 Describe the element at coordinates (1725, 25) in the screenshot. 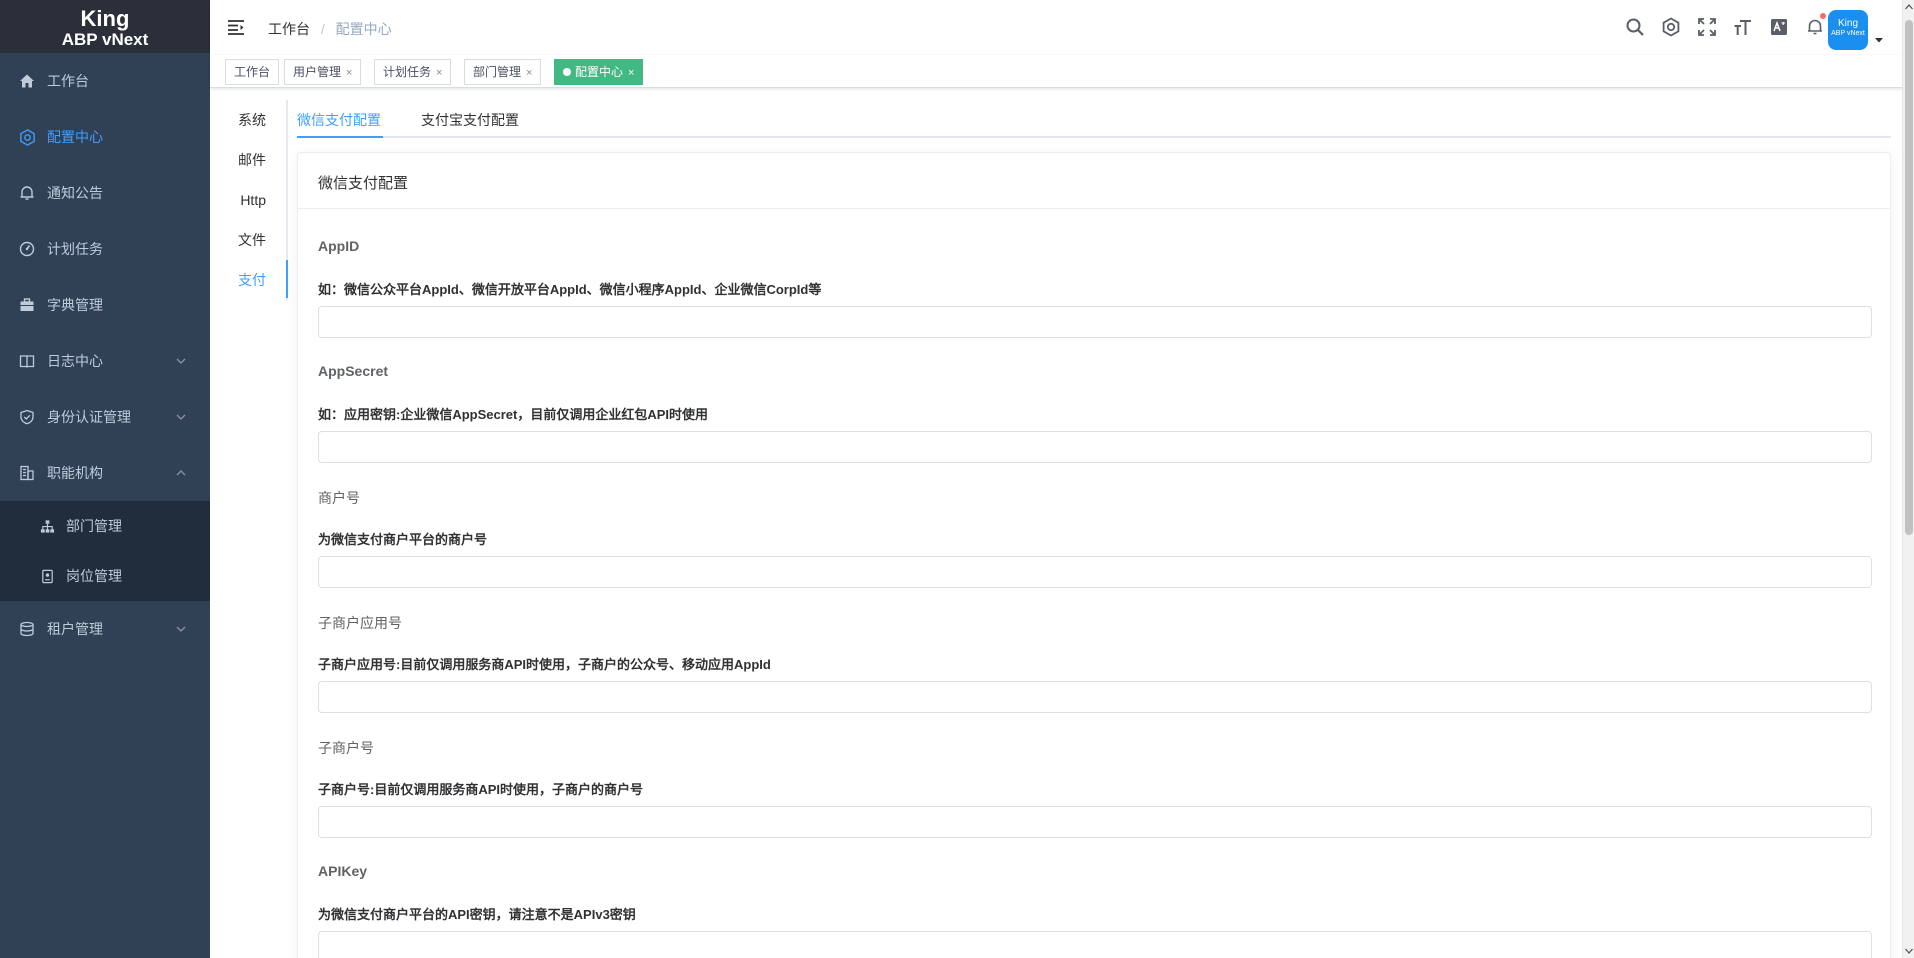

I see `navbar-tools` at that location.